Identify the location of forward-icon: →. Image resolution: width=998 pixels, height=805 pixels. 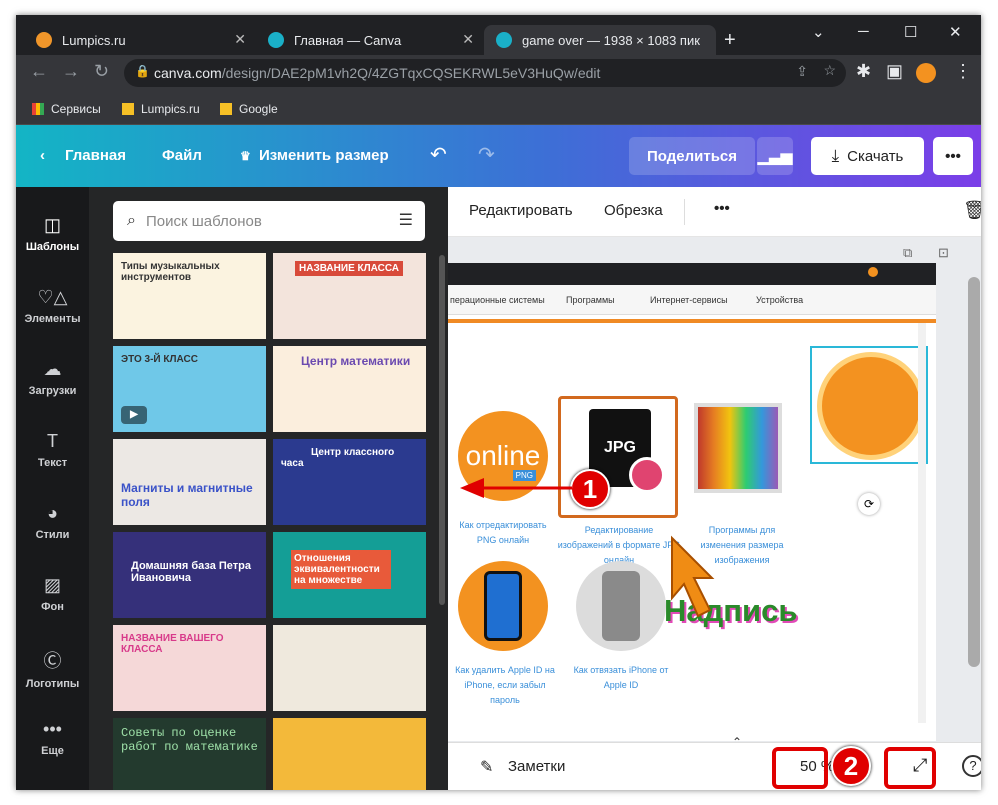
(71, 71).